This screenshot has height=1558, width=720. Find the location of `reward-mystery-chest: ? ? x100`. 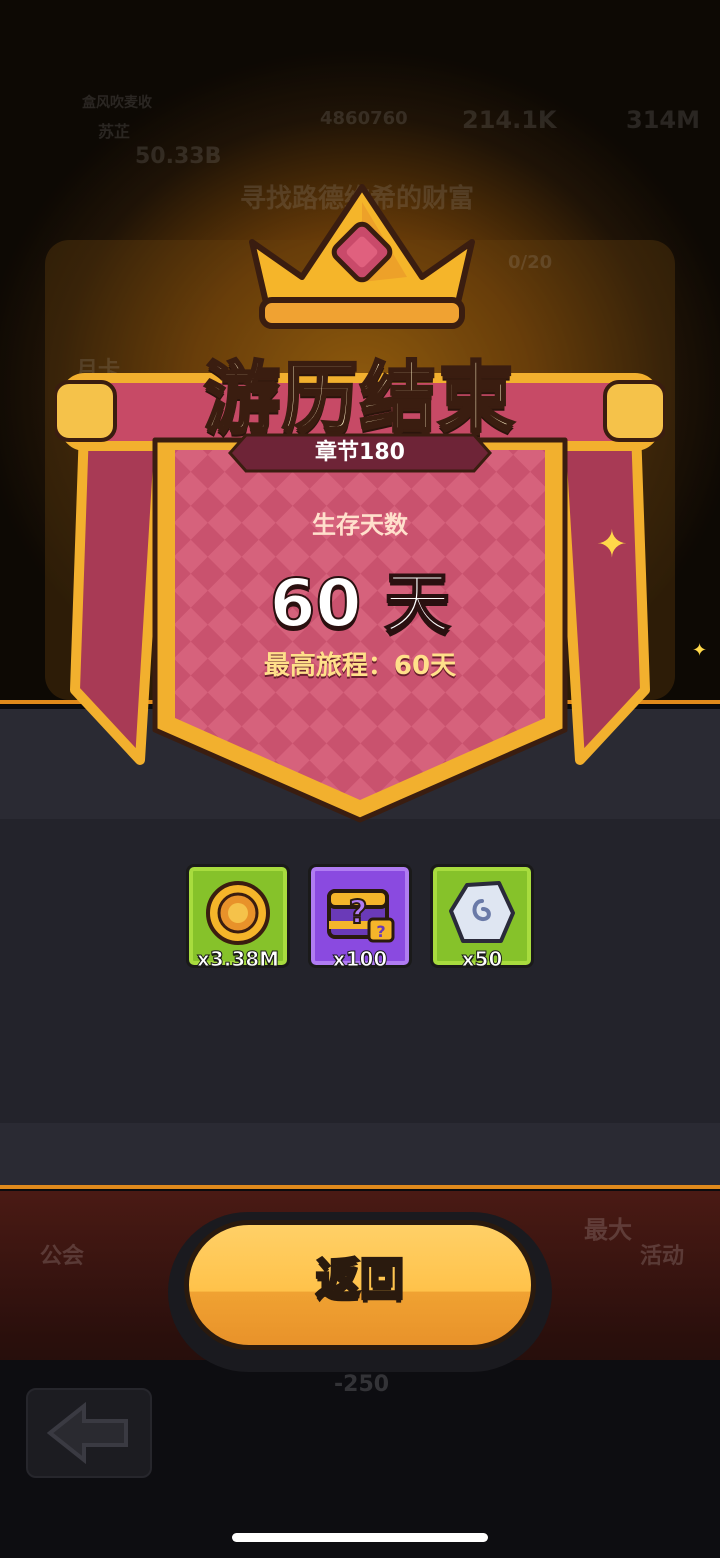

reward-mystery-chest: ? ? x100 is located at coordinates (360, 918).